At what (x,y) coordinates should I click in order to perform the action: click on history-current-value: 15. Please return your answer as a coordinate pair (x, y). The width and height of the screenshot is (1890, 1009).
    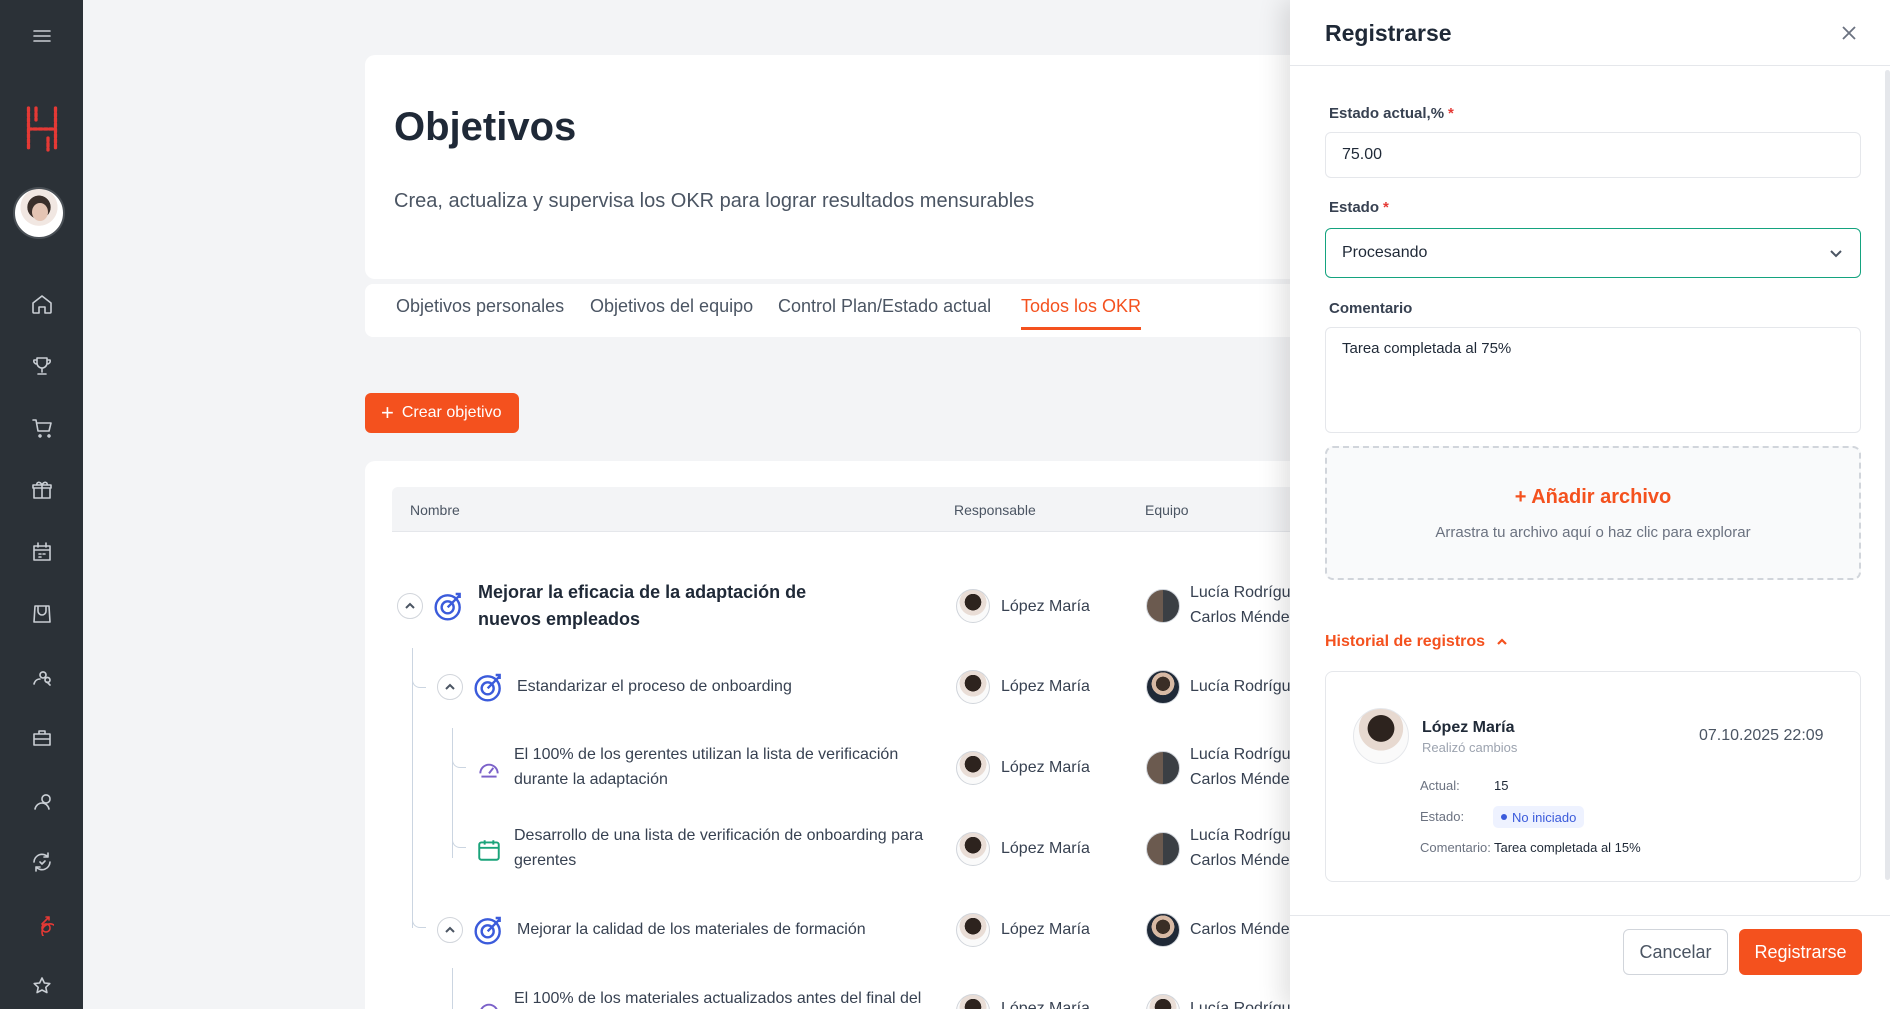
    Looking at the image, I should click on (1501, 785).